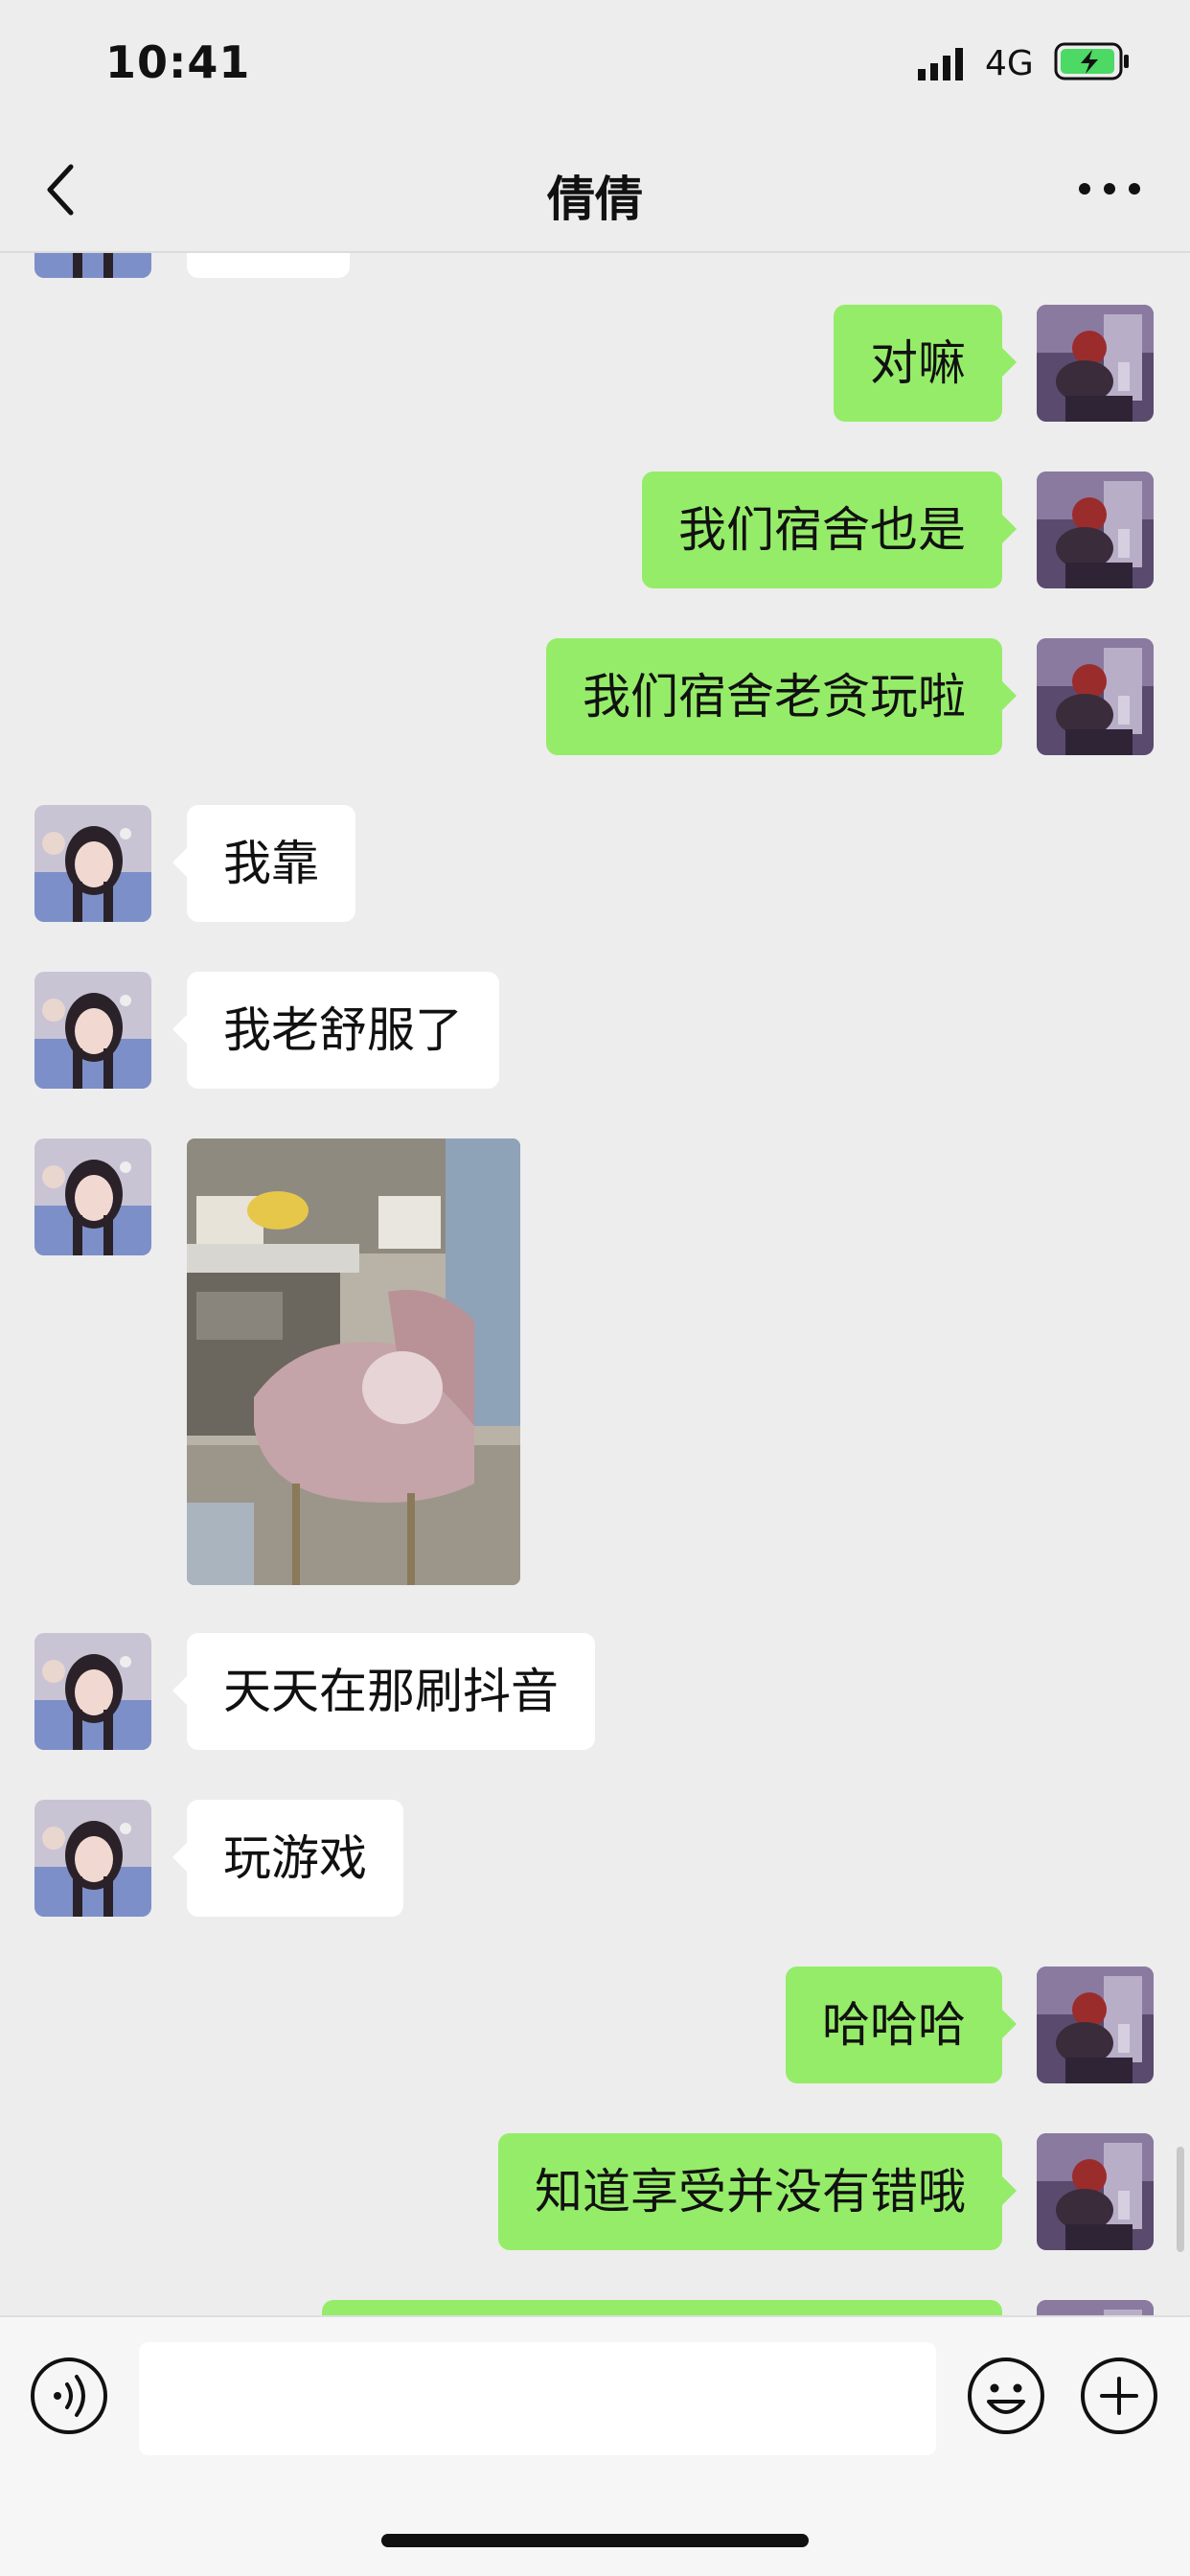 Image resolution: width=1190 pixels, height=2576 pixels. What do you see at coordinates (354, 1361) in the screenshot?
I see `photo-icon` at bounding box center [354, 1361].